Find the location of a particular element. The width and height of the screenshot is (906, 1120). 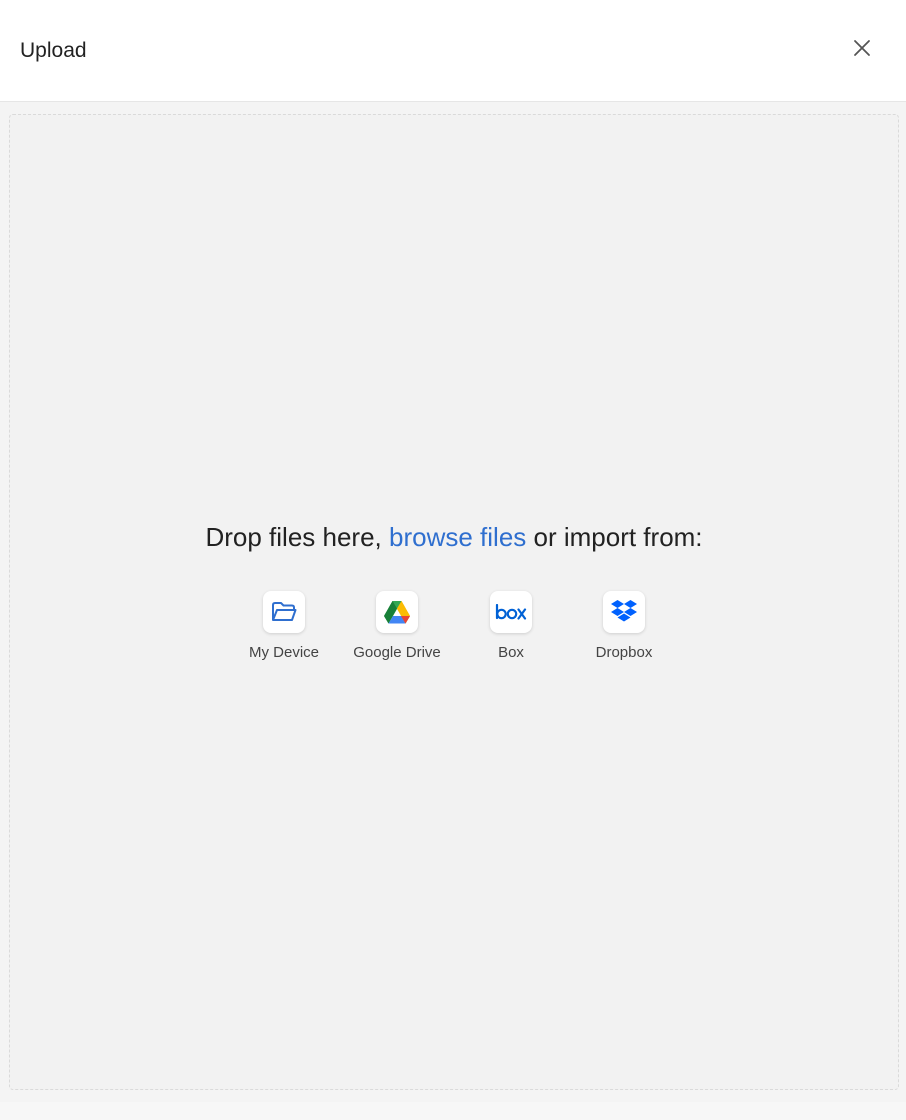

close-icon is located at coordinates (862, 50).